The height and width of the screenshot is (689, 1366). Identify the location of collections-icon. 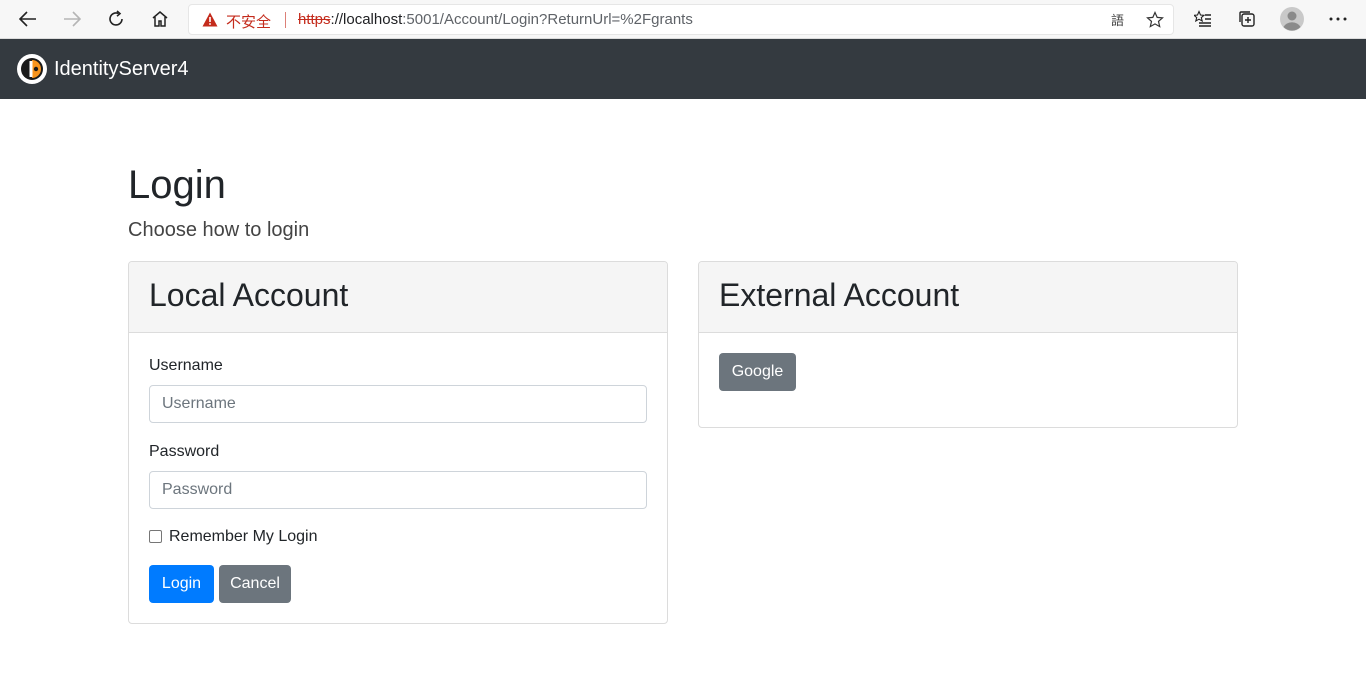
(1247, 19).